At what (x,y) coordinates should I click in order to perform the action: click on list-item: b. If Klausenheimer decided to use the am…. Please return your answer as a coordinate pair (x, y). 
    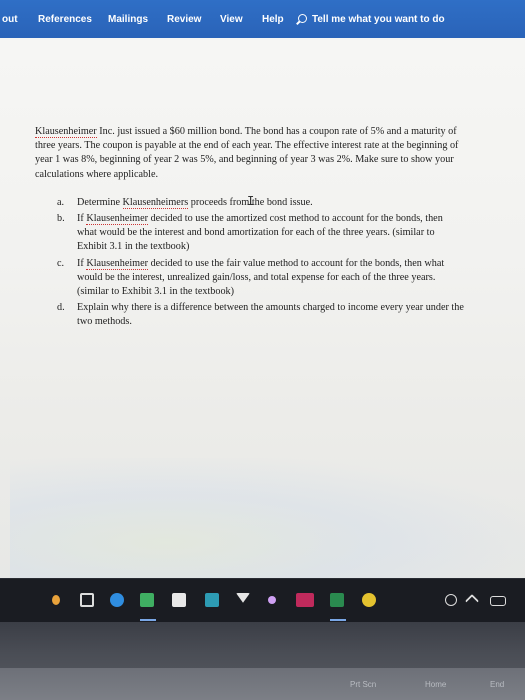
    Looking at the image, I should click on (250, 233).